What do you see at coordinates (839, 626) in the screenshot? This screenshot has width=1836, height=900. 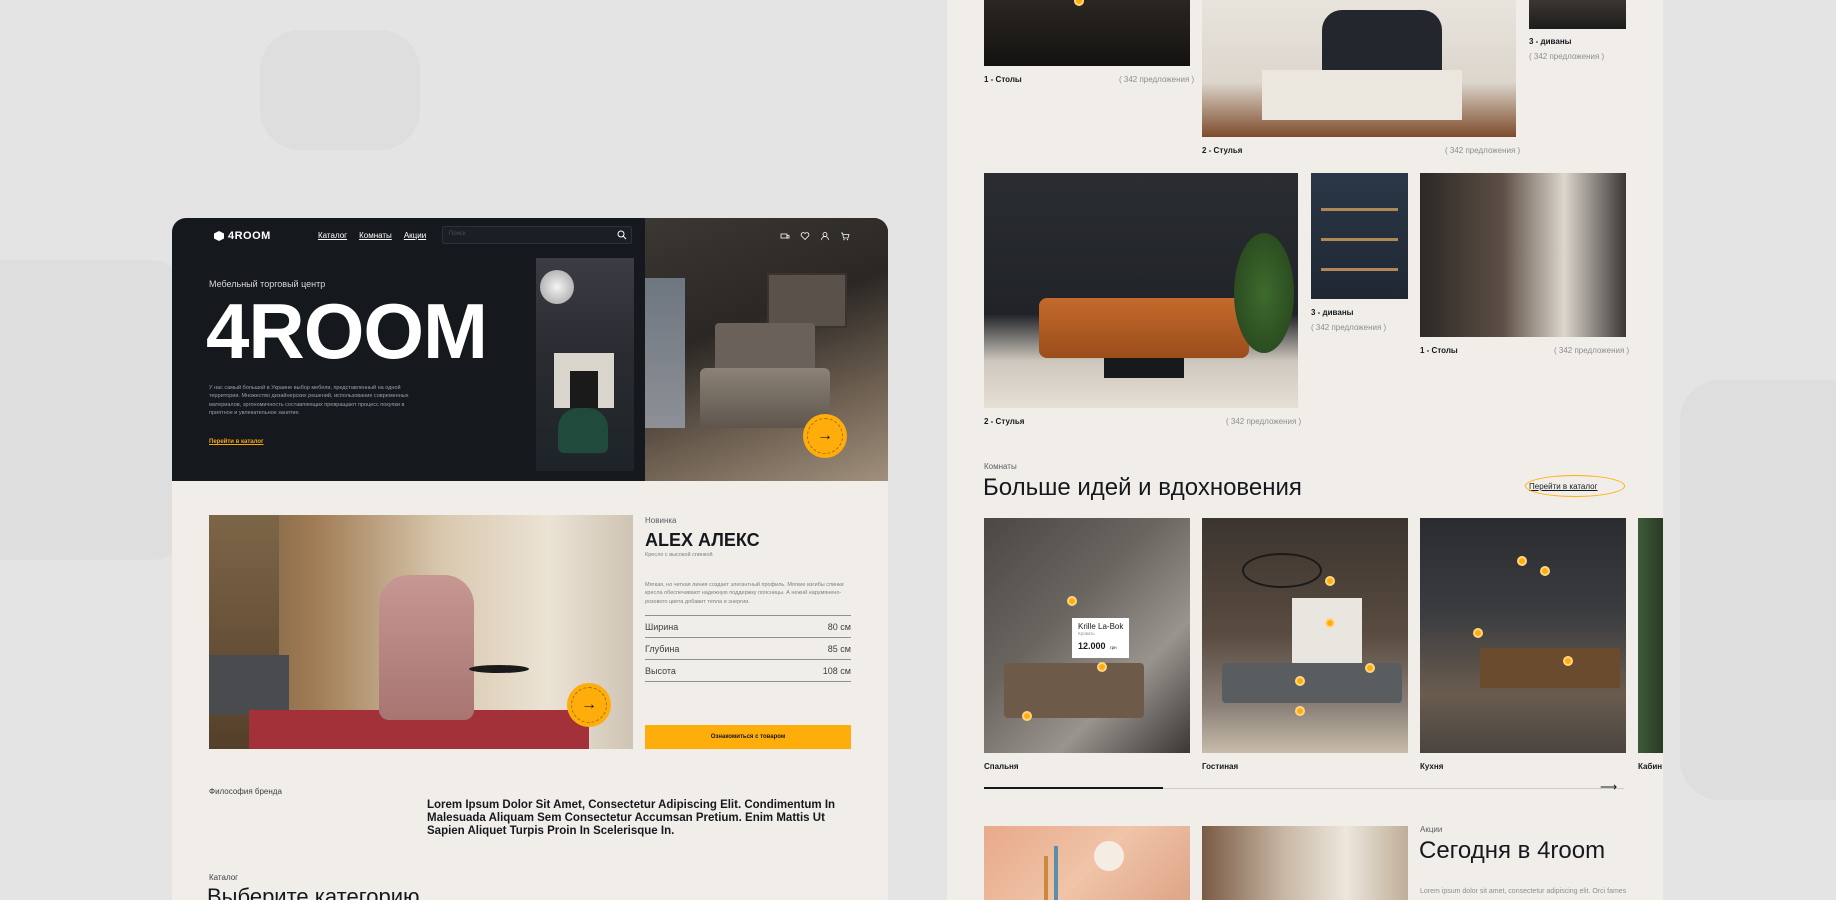 I see `spec-value: 80 см` at bounding box center [839, 626].